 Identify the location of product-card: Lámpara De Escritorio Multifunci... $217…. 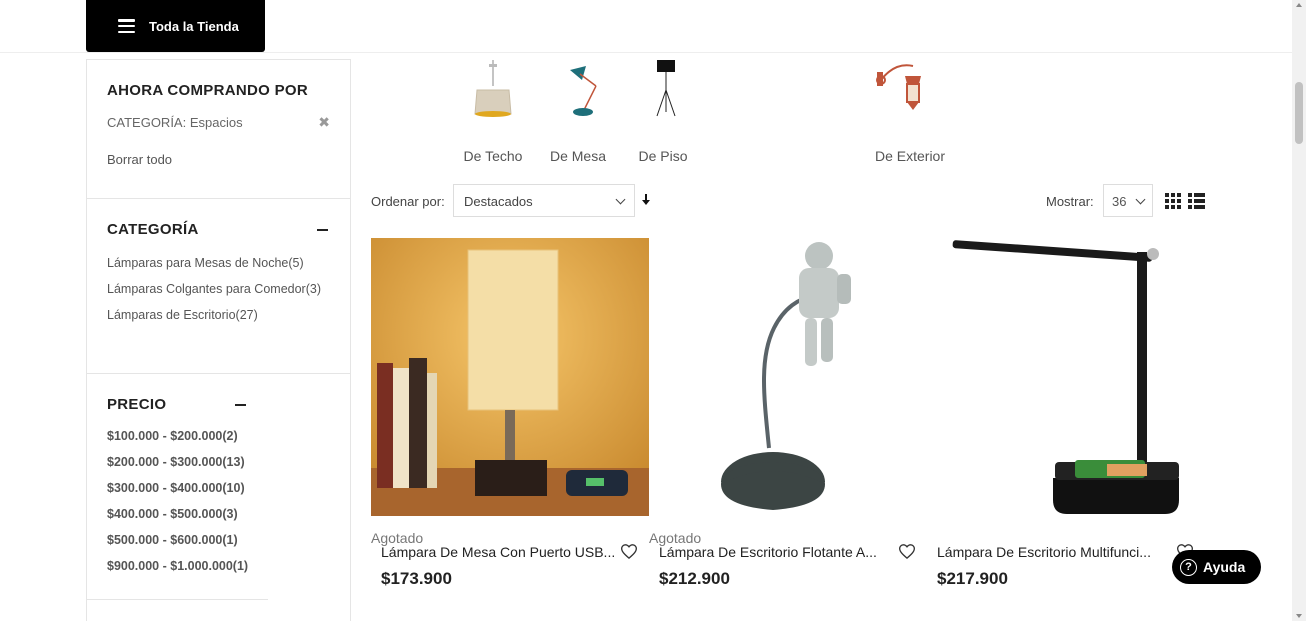
(1066, 413).